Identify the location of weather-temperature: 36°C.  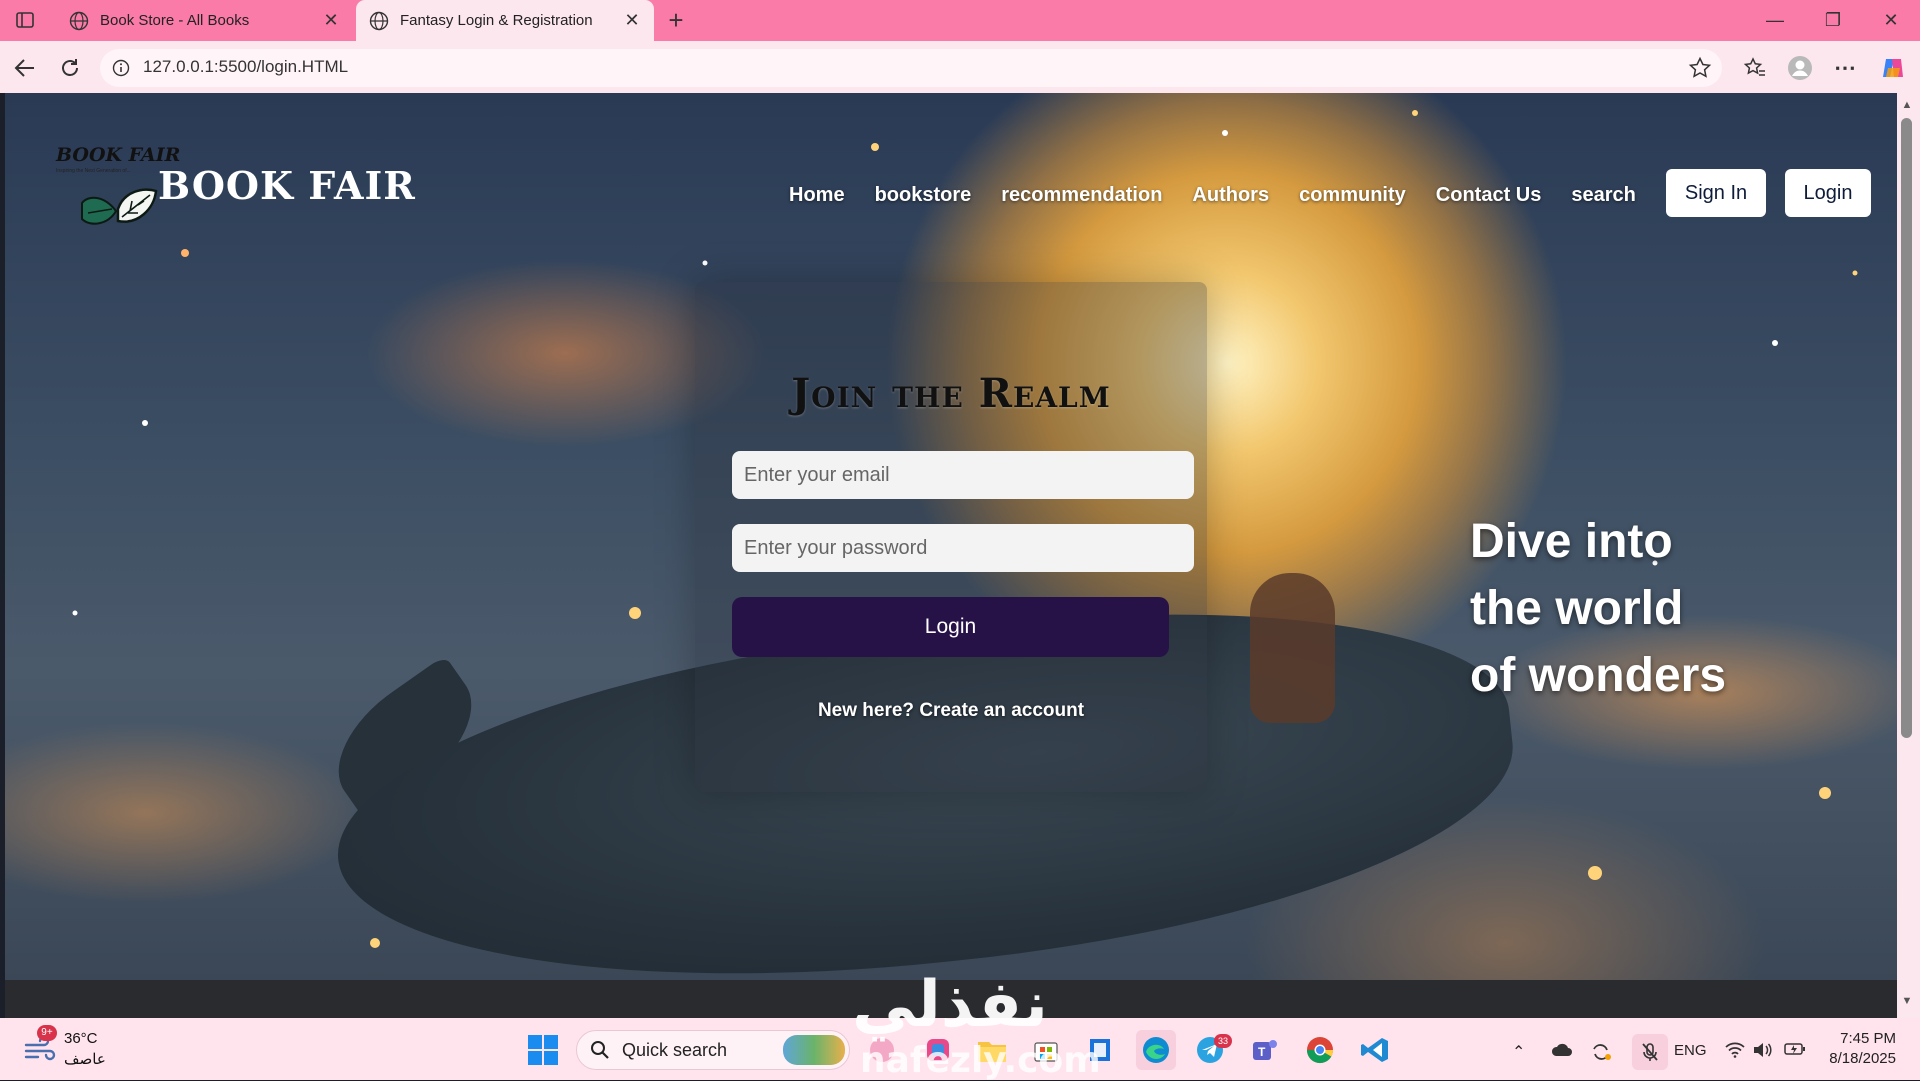
(81, 1038).